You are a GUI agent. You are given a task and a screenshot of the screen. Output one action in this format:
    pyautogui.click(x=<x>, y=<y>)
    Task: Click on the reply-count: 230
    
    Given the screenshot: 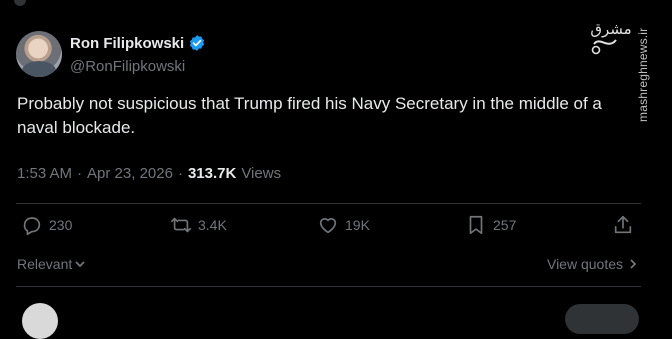 What is the action you would take?
    pyautogui.click(x=61, y=225)
    